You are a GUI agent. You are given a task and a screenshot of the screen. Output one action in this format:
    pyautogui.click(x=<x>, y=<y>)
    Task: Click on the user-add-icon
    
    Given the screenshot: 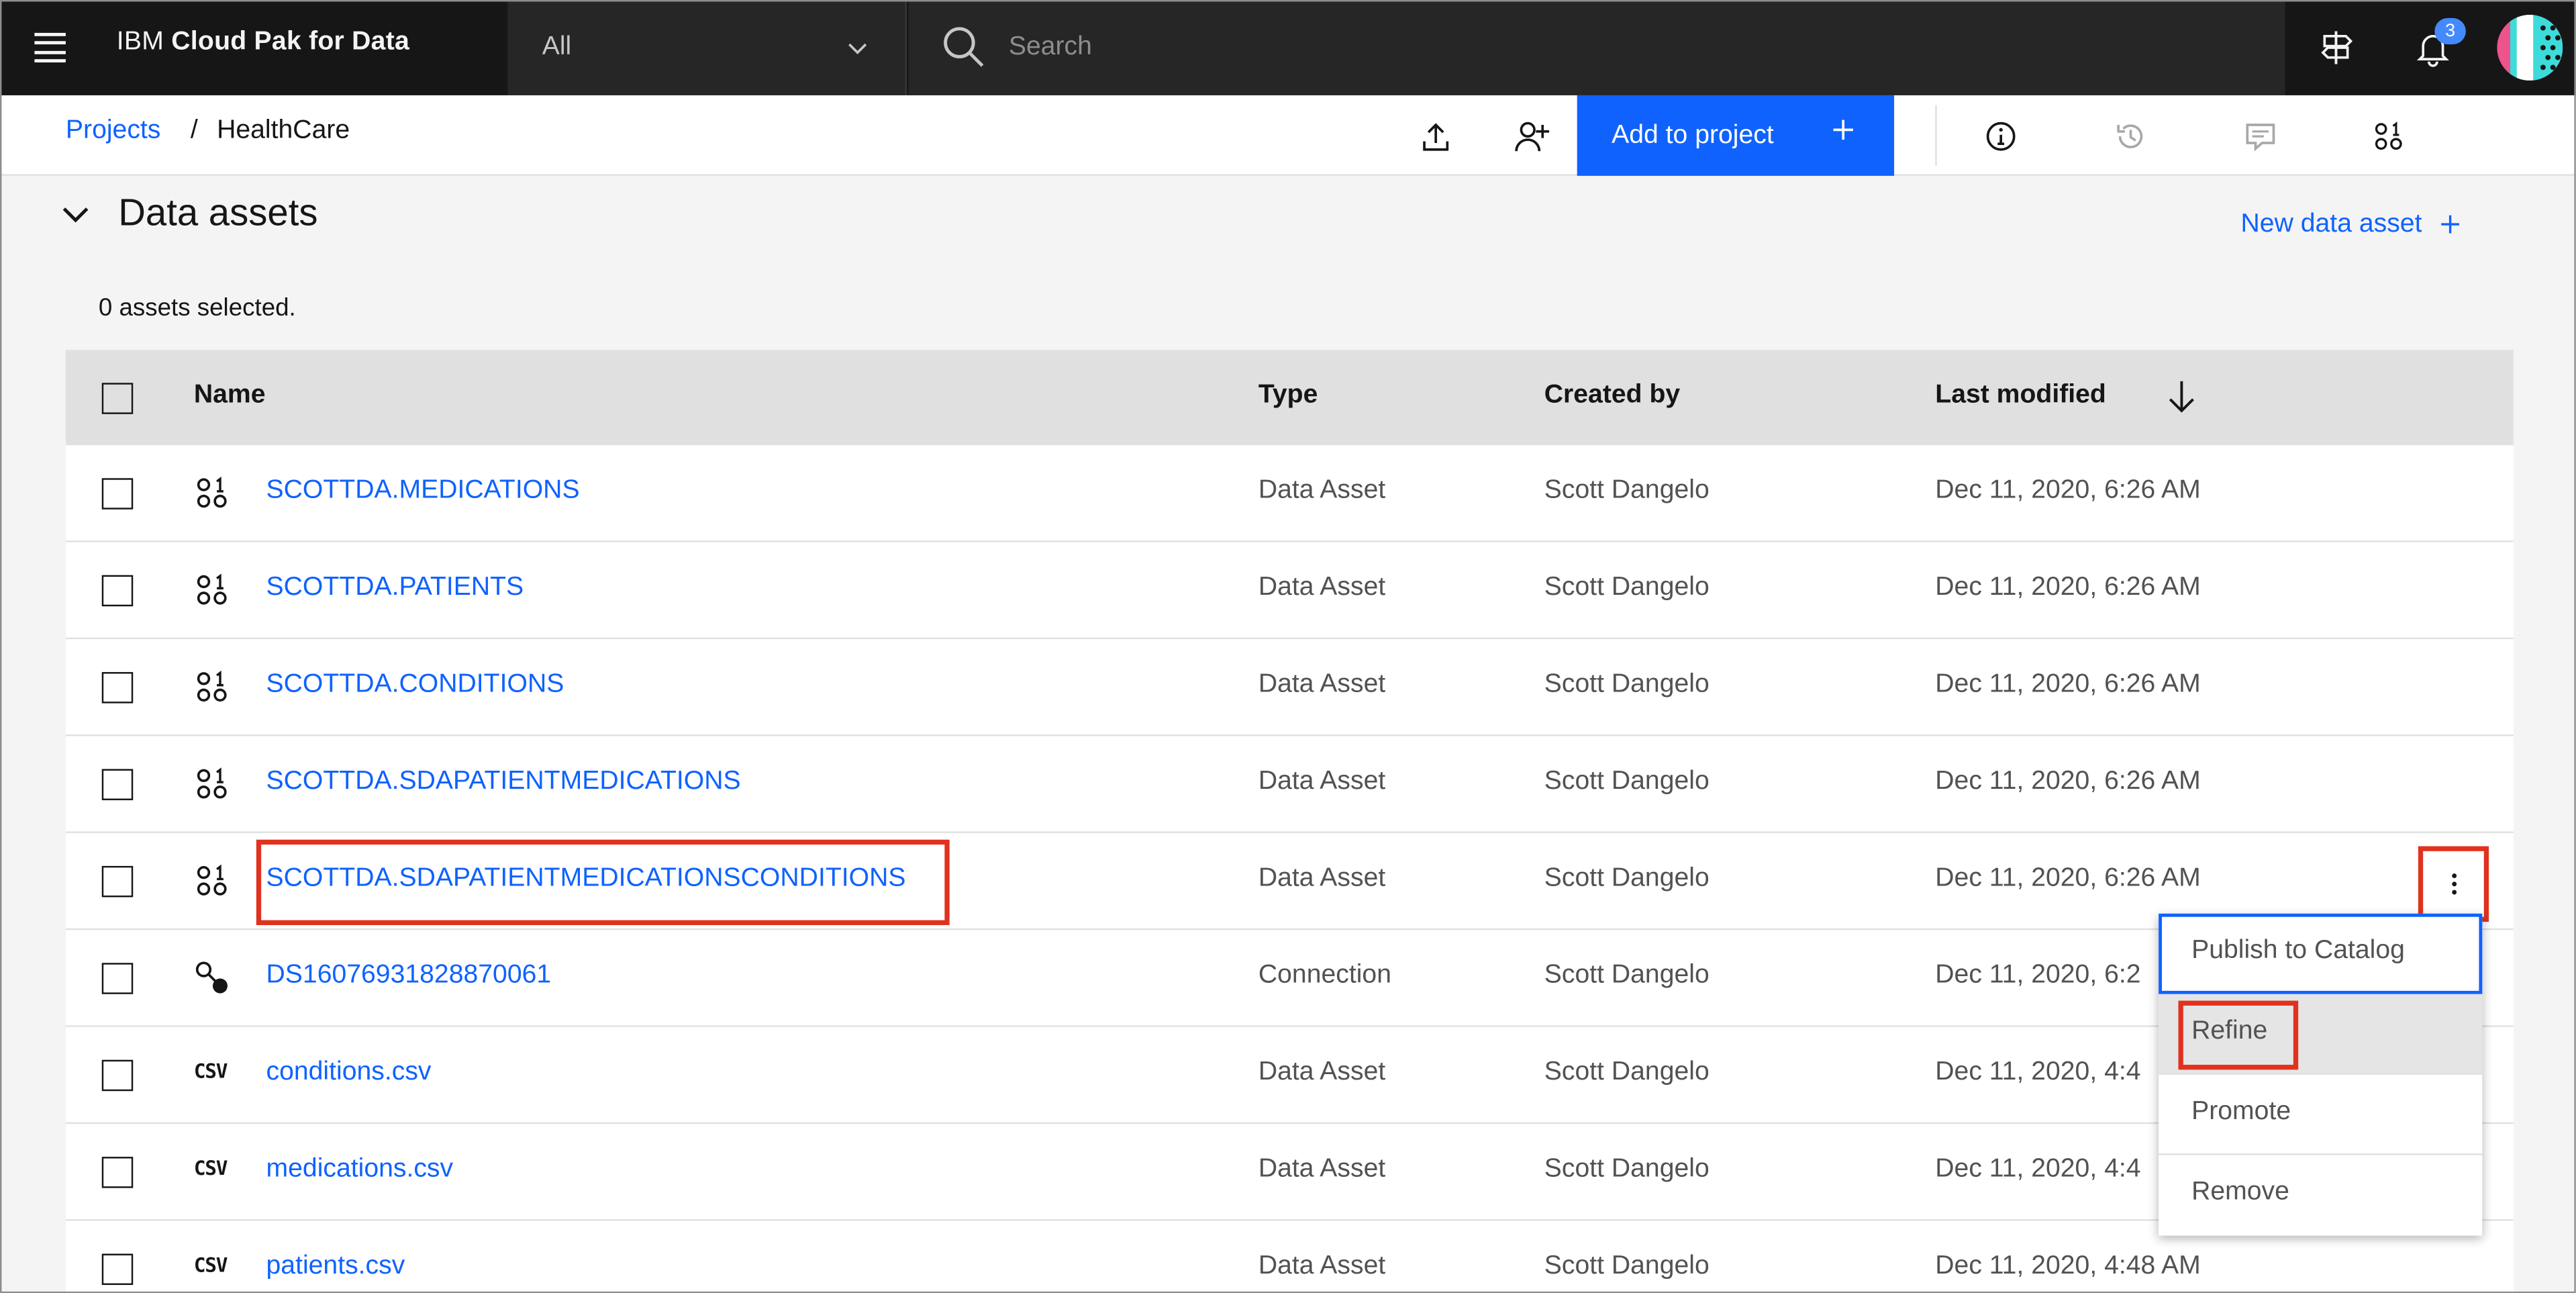 What is the action you would take?
    pyautogui.click(x=1531, y=136)
    